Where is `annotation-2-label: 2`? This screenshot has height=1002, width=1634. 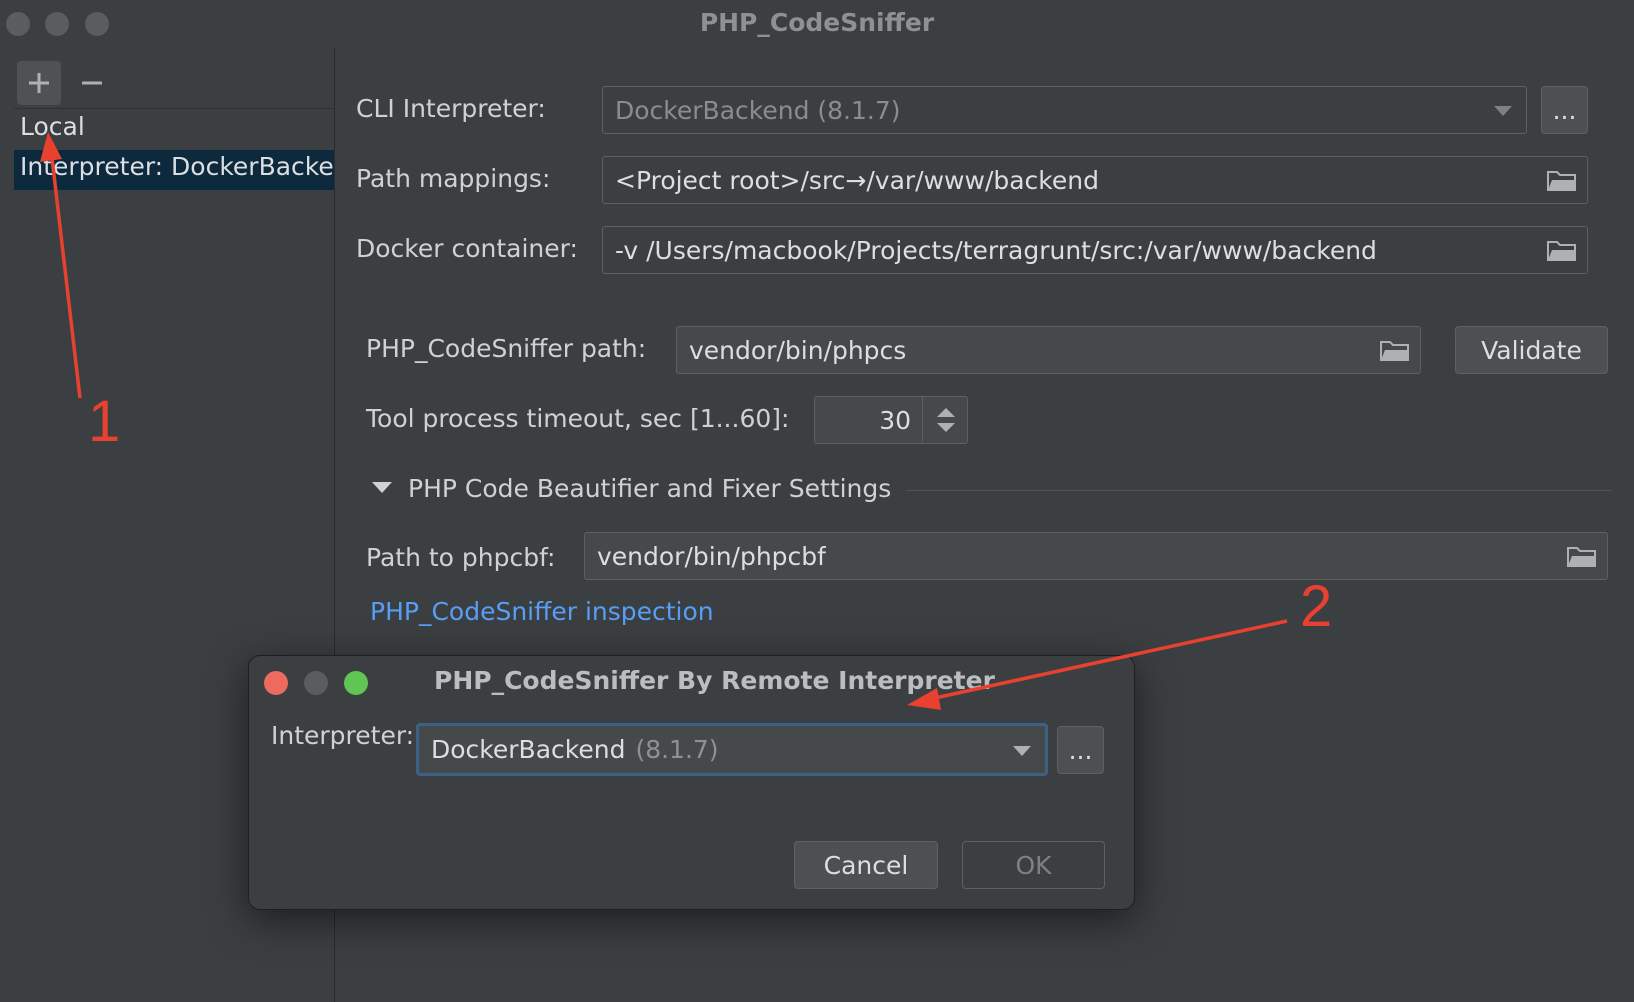
annotation-2-label: 2 is located at coordinates (1316, 606).